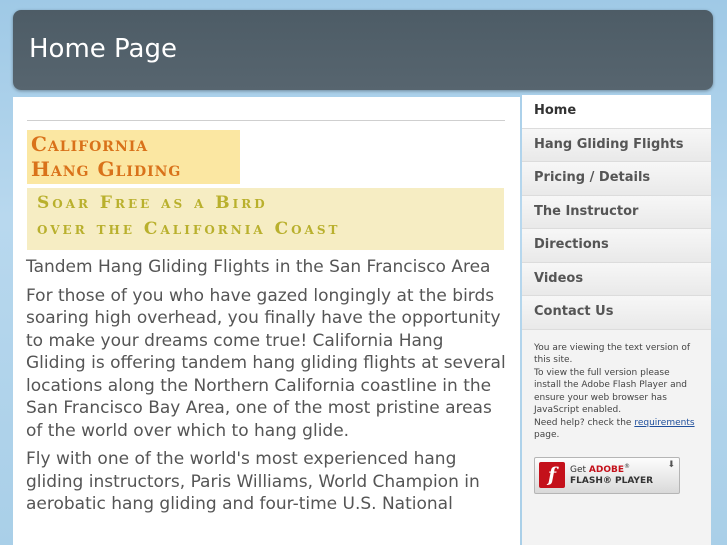  What do you see at coordinates (616, 429) in the screenshot?
I see `flash-notice-help: Need help? check the requirements page.` at bounding box center [616, 429].